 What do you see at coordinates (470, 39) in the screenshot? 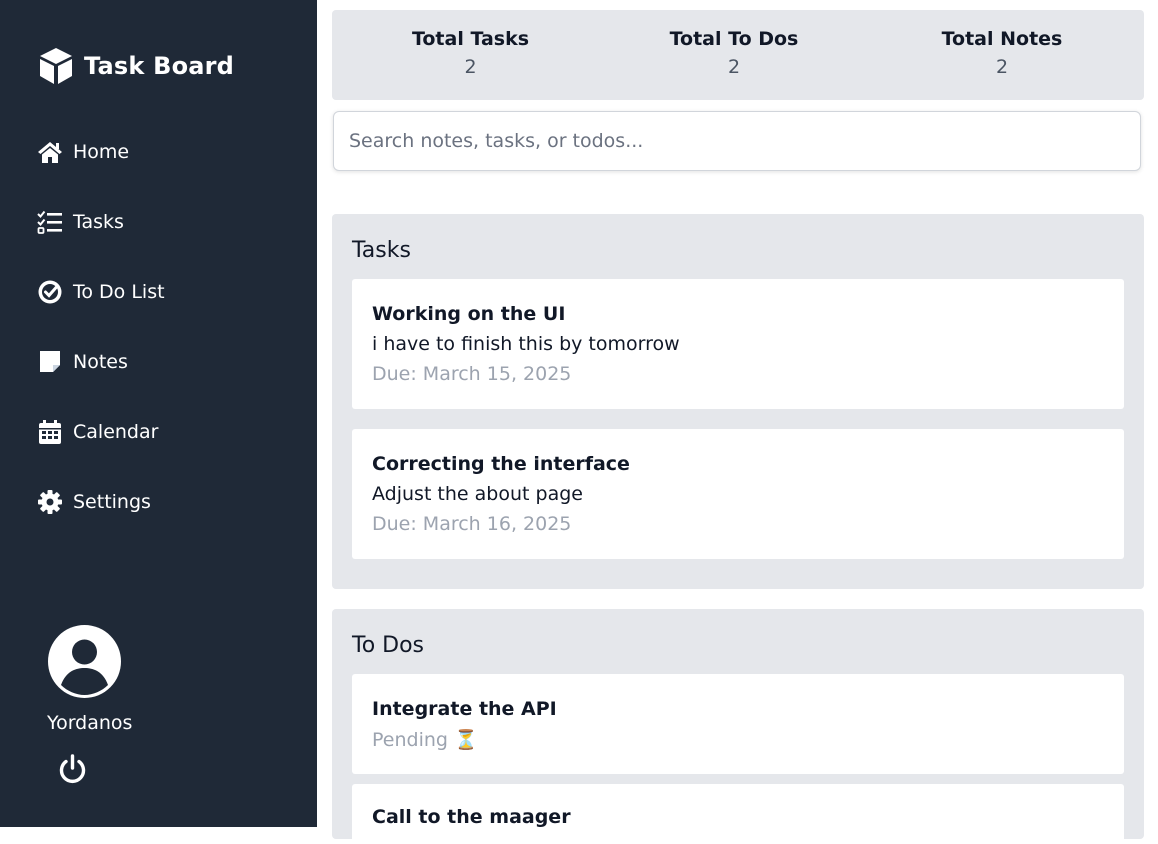
I see `stat-label: Total Tasks` at bounding box center [470, 39].